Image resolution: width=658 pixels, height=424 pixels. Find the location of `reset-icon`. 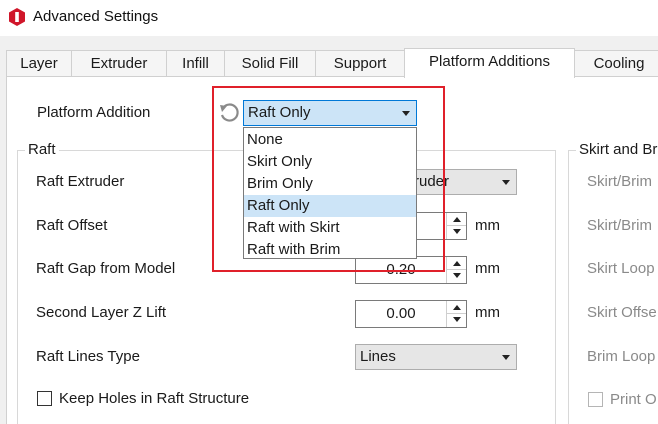

reset-icon is located at coordinates (229, 113).